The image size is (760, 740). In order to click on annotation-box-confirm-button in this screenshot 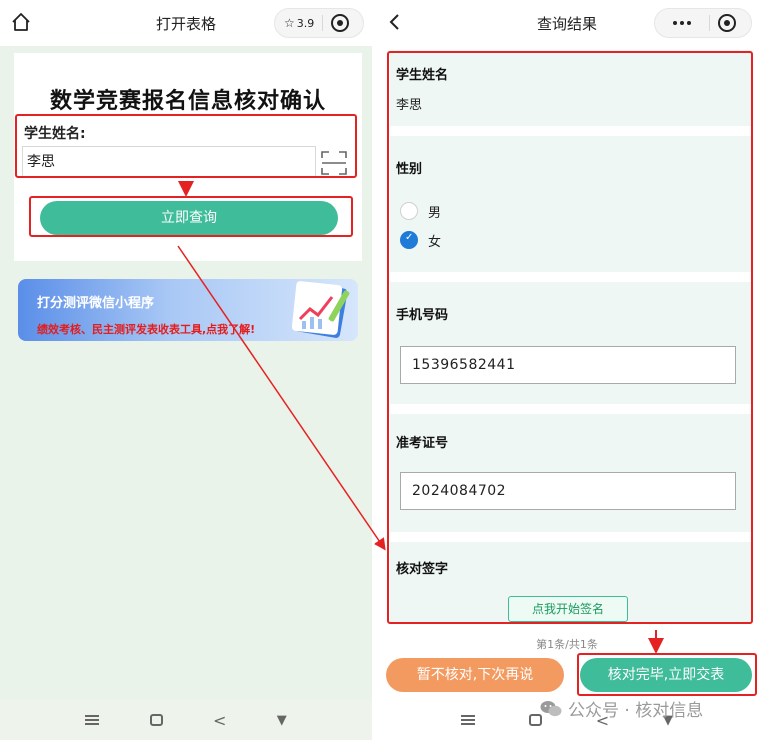, I will do `click(667, 674)`.